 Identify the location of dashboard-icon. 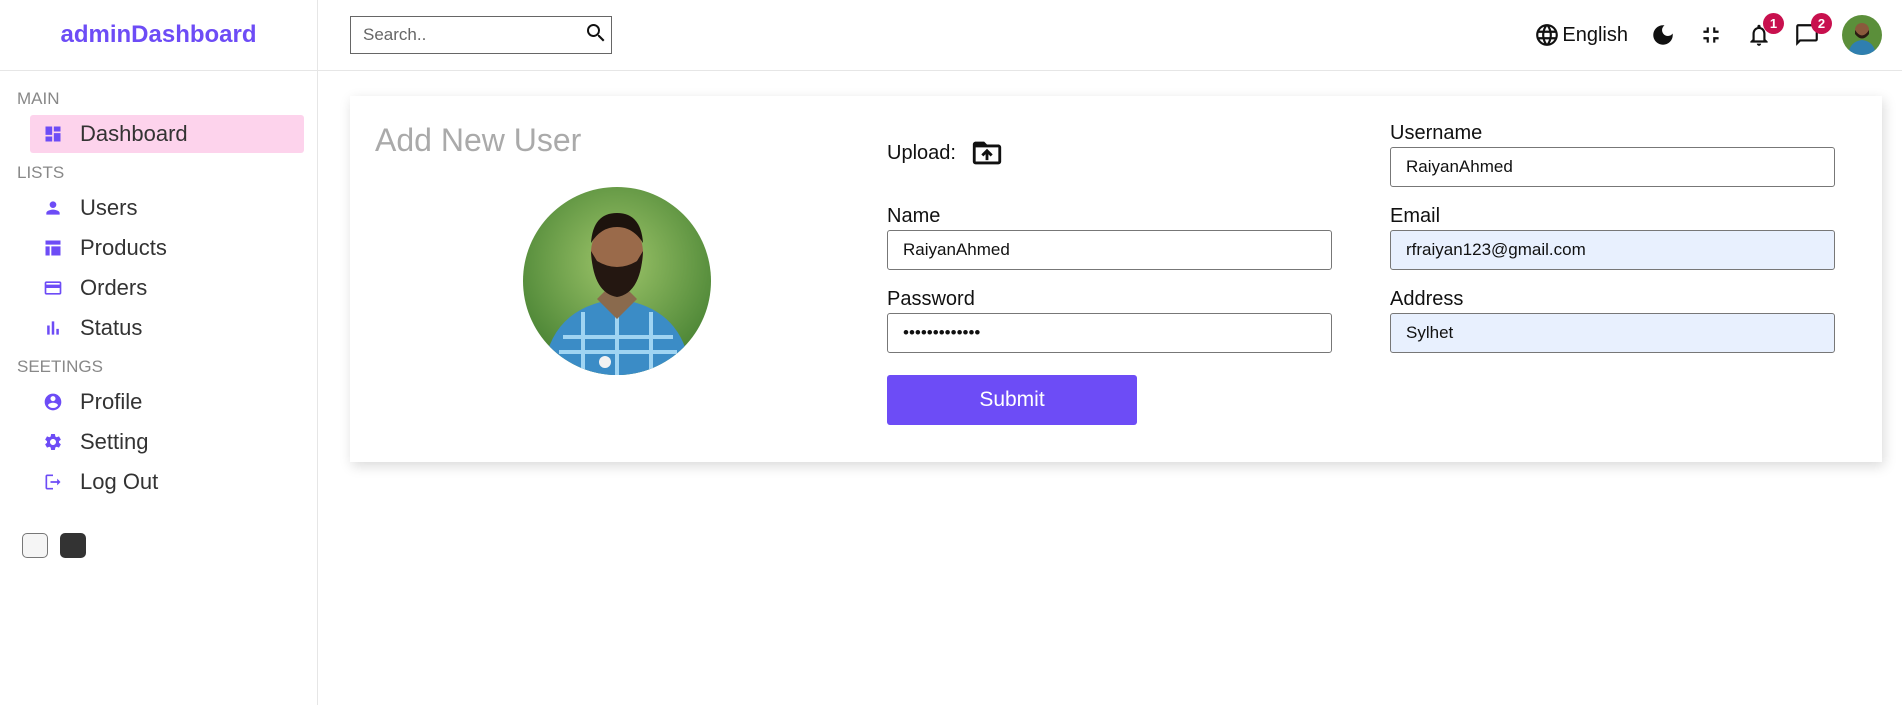
(53, 134).